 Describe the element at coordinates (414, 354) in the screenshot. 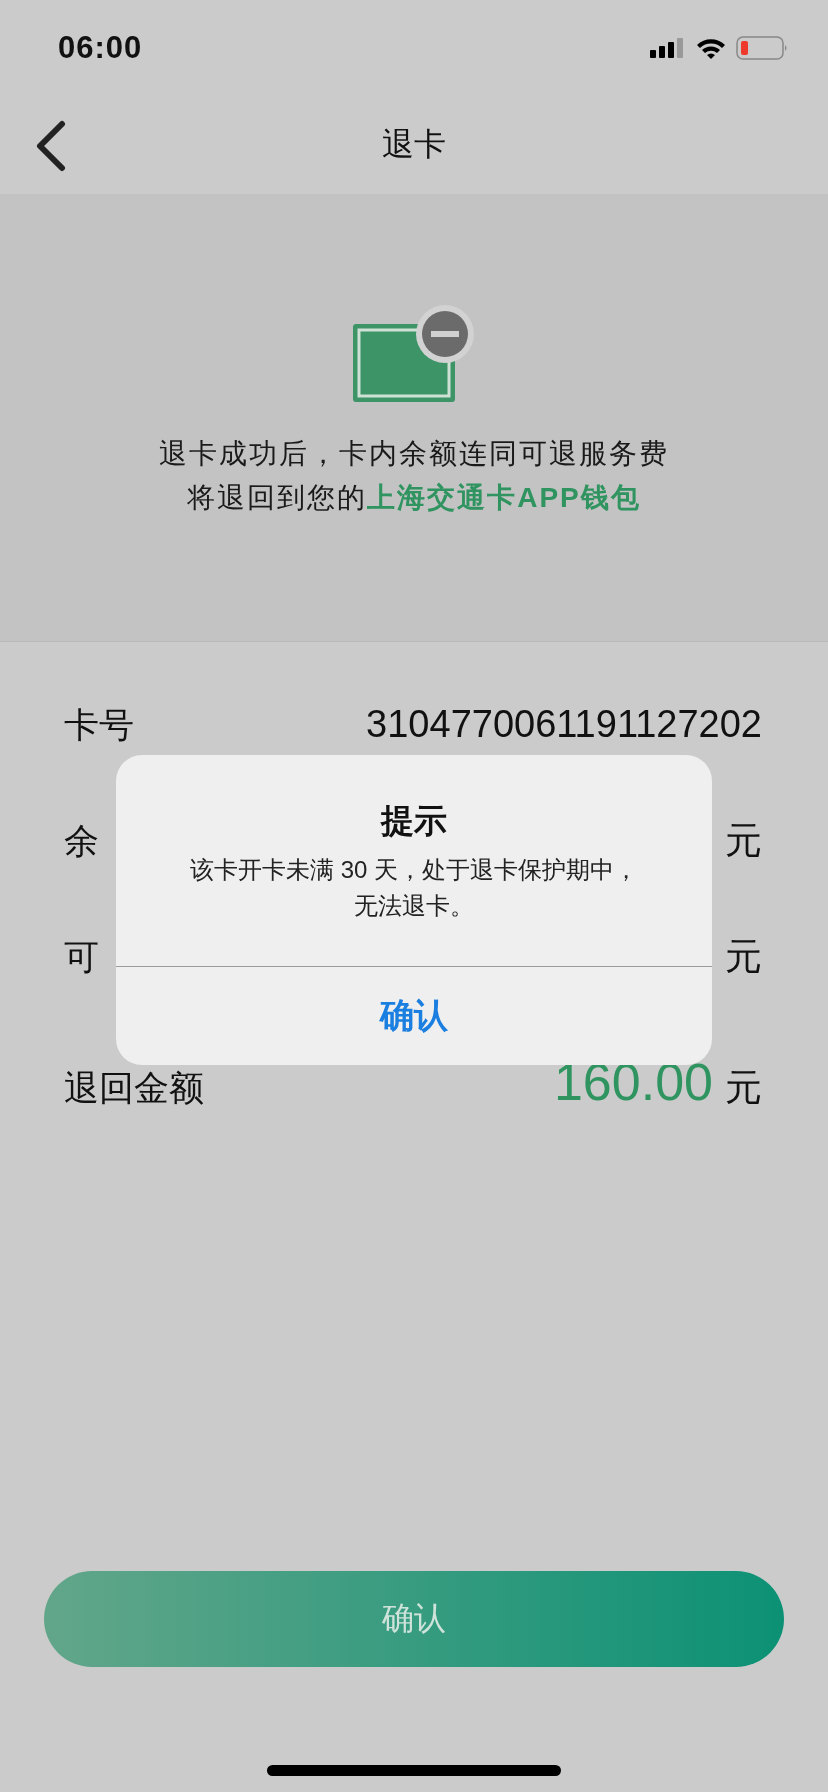

I see `card-remove-icon` at that location.